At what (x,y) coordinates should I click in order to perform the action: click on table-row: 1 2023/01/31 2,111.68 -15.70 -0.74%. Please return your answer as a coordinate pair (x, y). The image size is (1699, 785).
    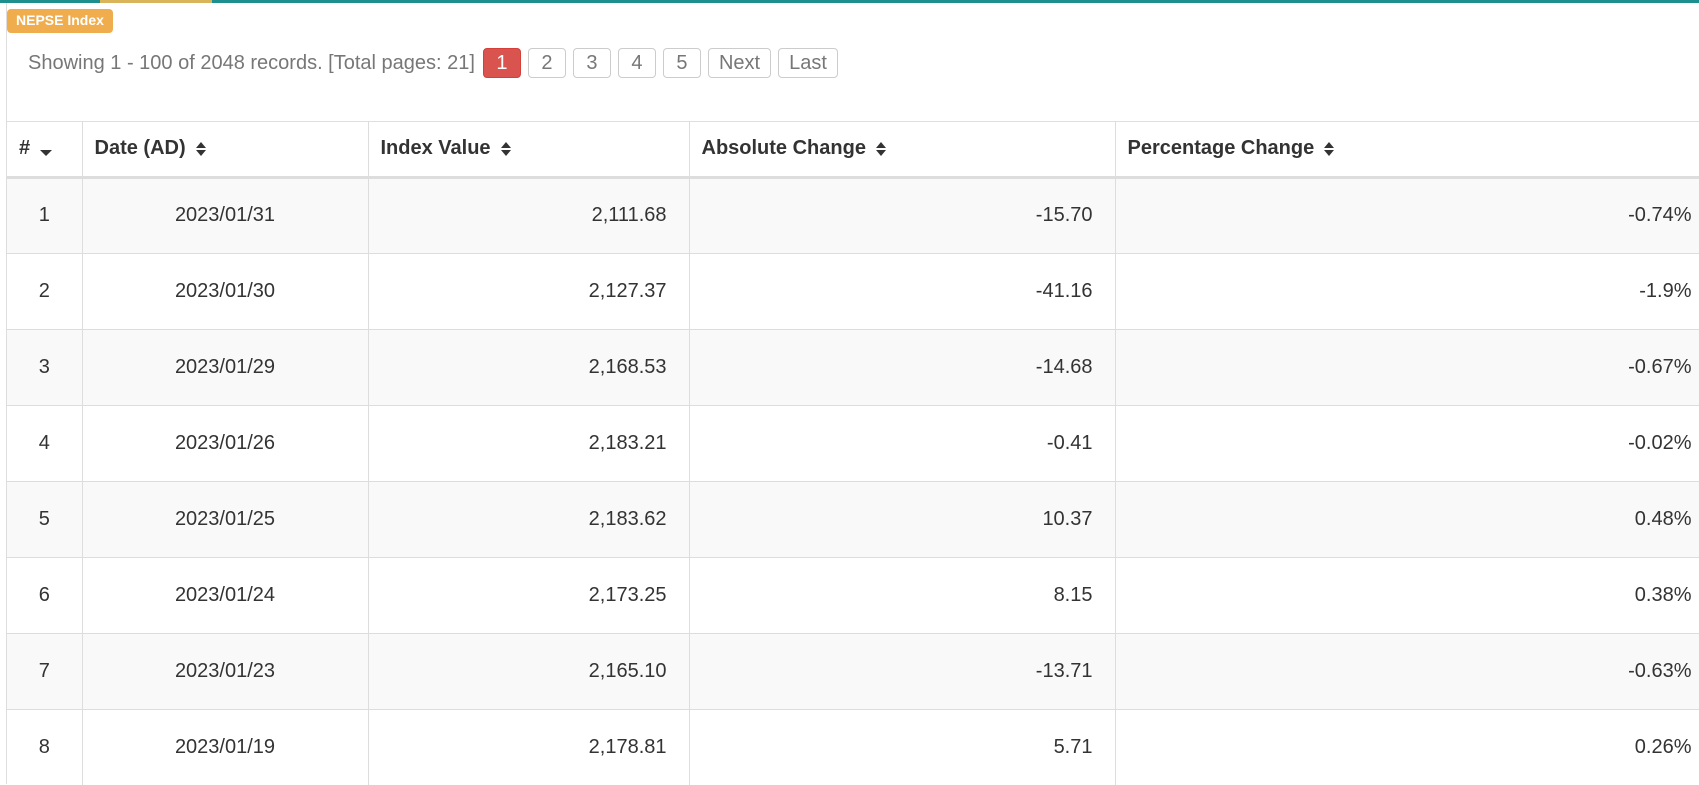
    Looking at the image, I should click on (853, 214).